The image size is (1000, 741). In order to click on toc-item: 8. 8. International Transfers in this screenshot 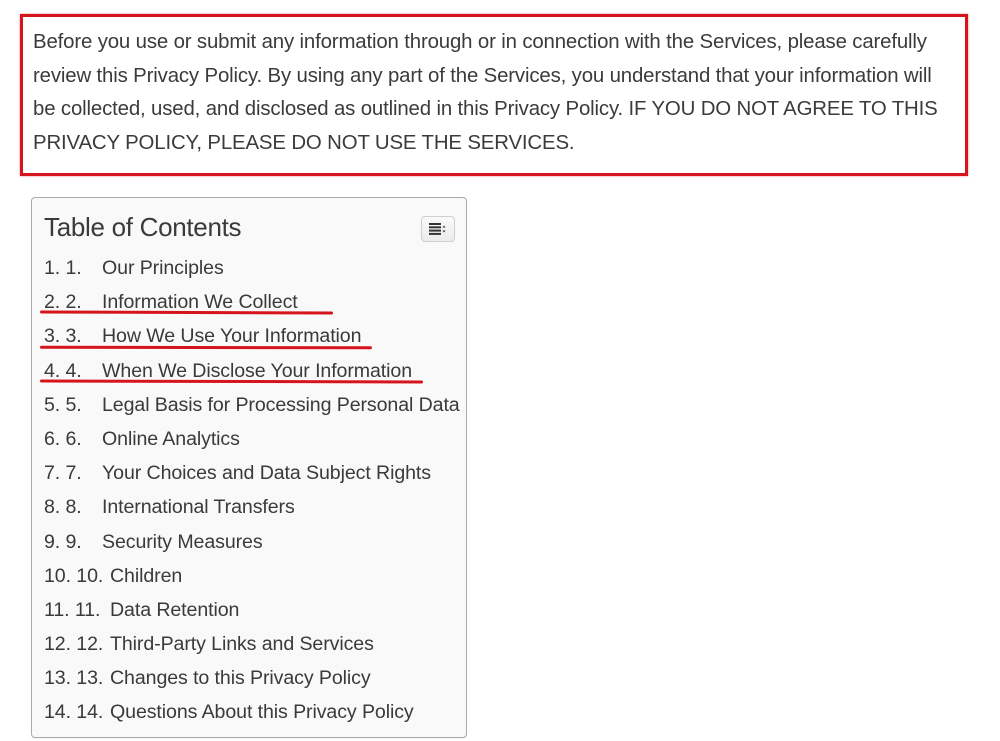, I will do `click(252, 507)`.